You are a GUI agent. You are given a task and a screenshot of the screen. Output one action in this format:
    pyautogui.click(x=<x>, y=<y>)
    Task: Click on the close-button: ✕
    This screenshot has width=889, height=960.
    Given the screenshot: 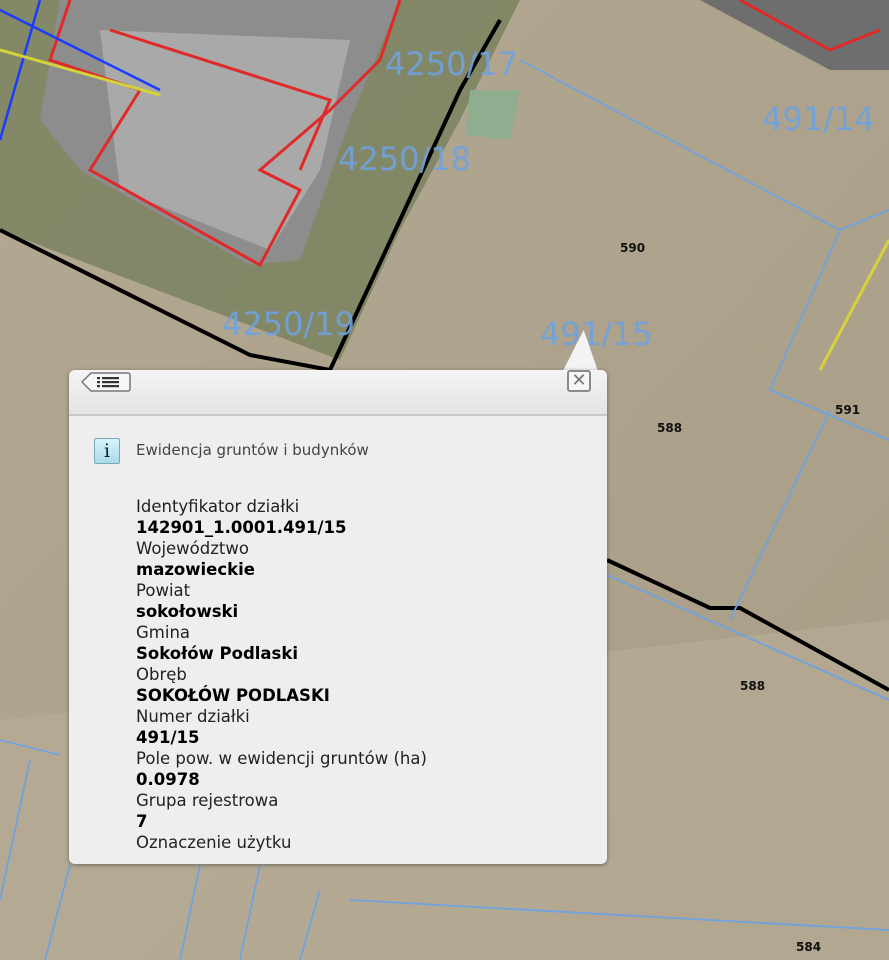 What is the action you would take?
    pyautogui.click(x=579, y=381)
    